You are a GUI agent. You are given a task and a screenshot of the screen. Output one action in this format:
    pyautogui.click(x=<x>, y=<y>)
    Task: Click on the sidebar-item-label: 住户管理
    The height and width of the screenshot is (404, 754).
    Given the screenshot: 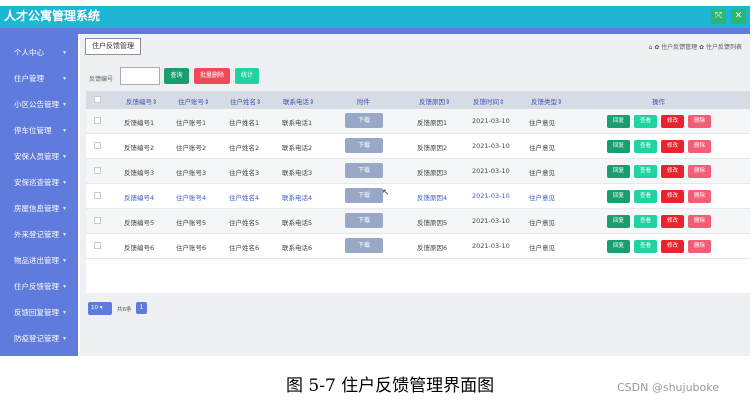 What is the action you would take?
    pyautogui.click(x=29, y=78)
    